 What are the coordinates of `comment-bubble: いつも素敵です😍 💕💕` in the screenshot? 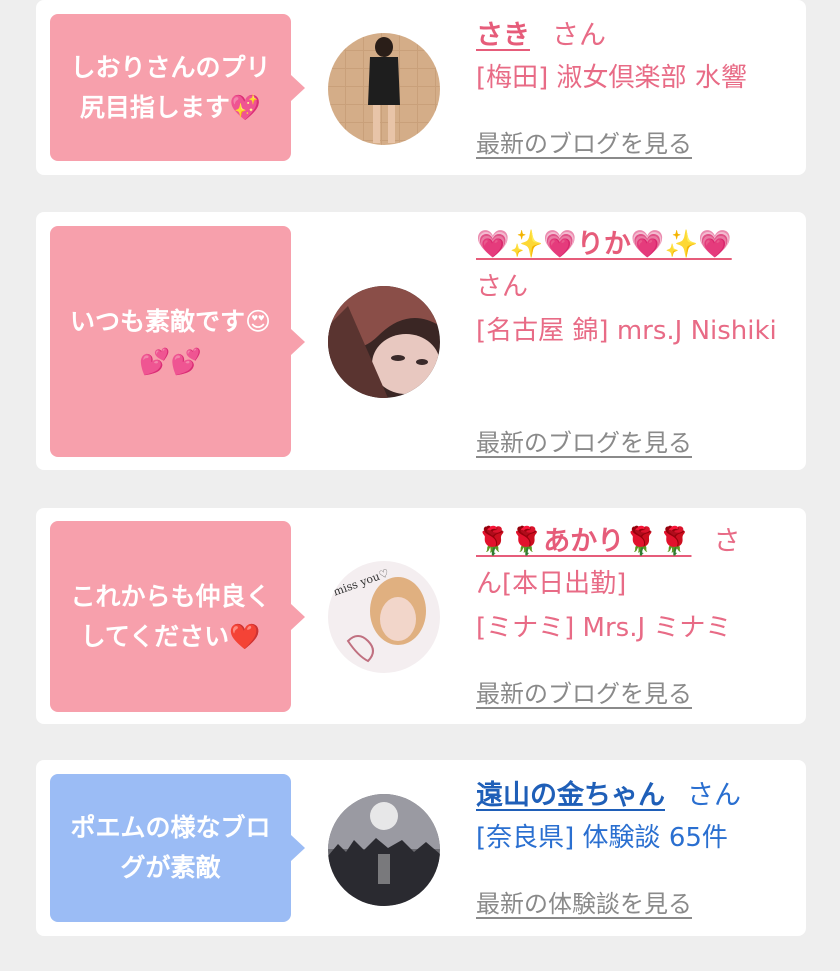 It's located at (177, 341).